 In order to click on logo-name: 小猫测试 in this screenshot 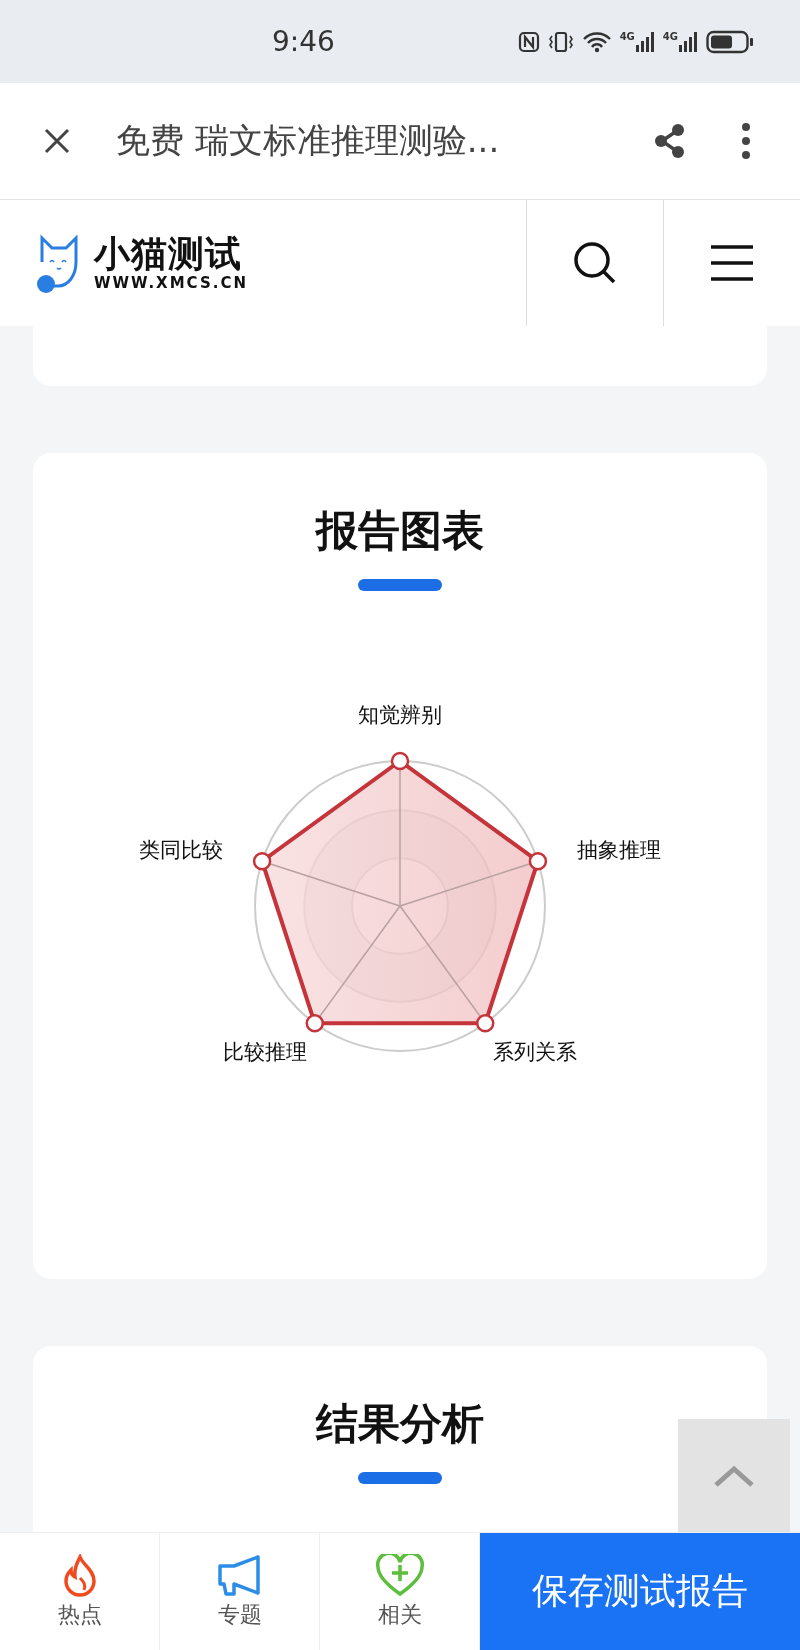, I will do `click(168, 254)`.